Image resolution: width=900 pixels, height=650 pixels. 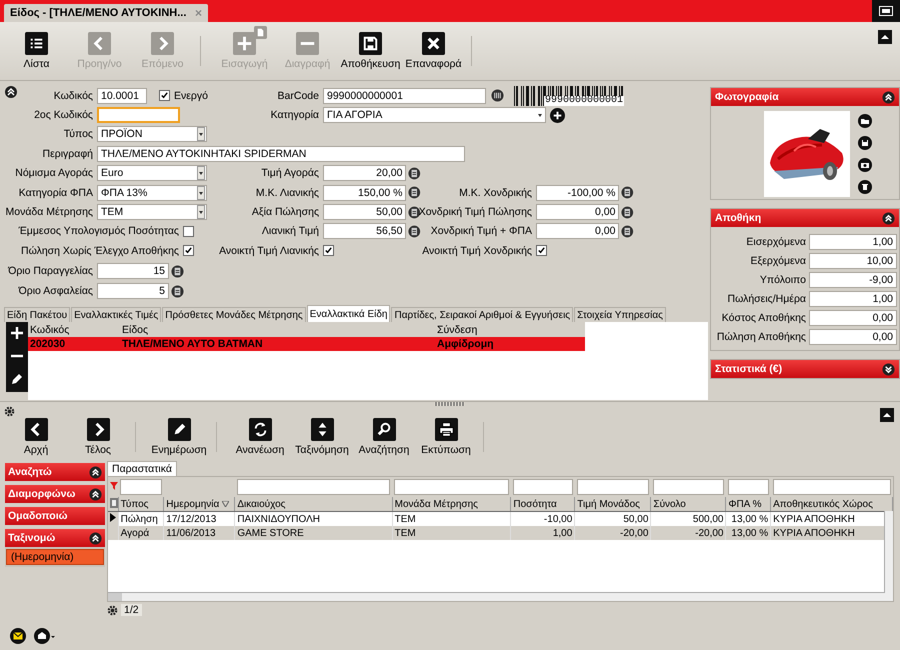 I want to click on dropdown: ΦΠΑ 13%, so click(x=152, y=192).